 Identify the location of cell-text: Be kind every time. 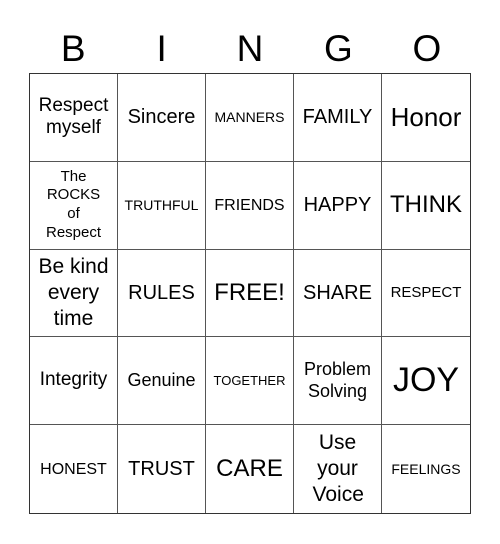
(73, 292).